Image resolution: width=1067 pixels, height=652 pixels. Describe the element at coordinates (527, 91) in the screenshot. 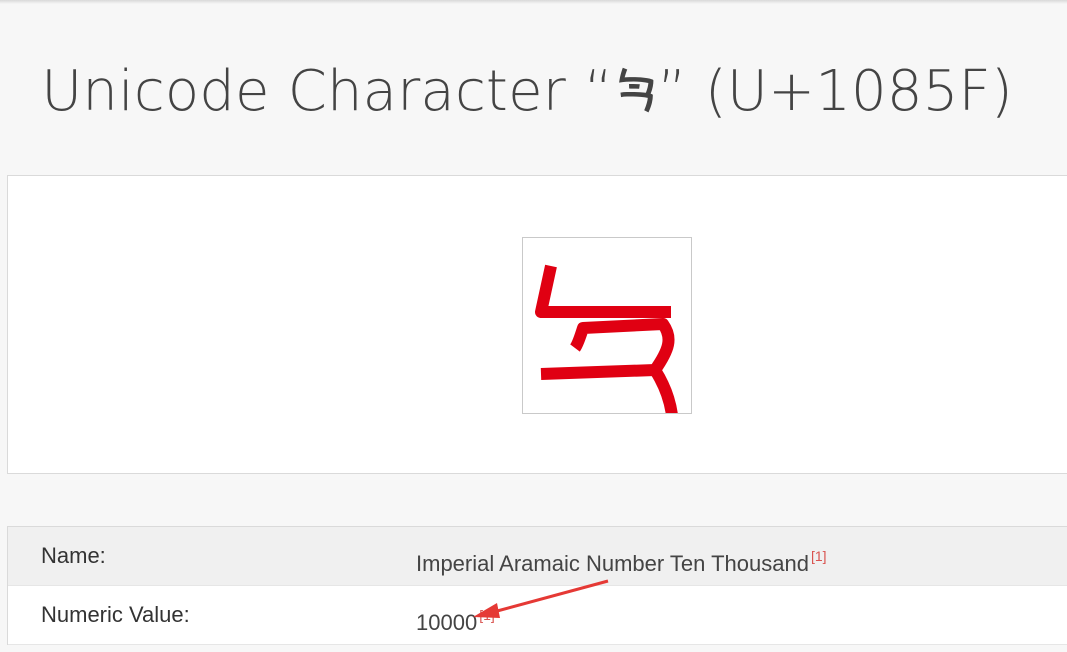

I see `page-title: Unicode Character “𐡟” (U+1085F)` at that location.